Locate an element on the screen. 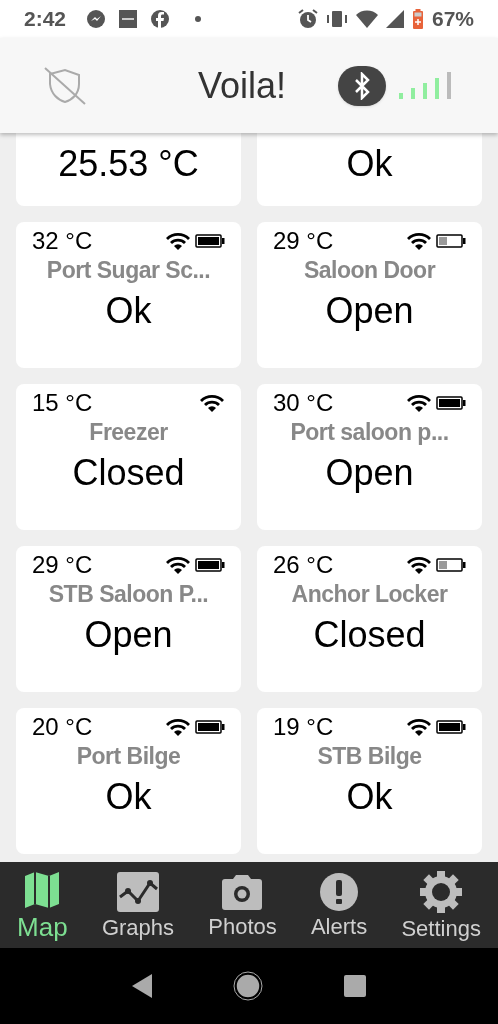 Image resolution: width=498 pixels, height=1024 pixels. back-icon is located at coordinates (142, 986).